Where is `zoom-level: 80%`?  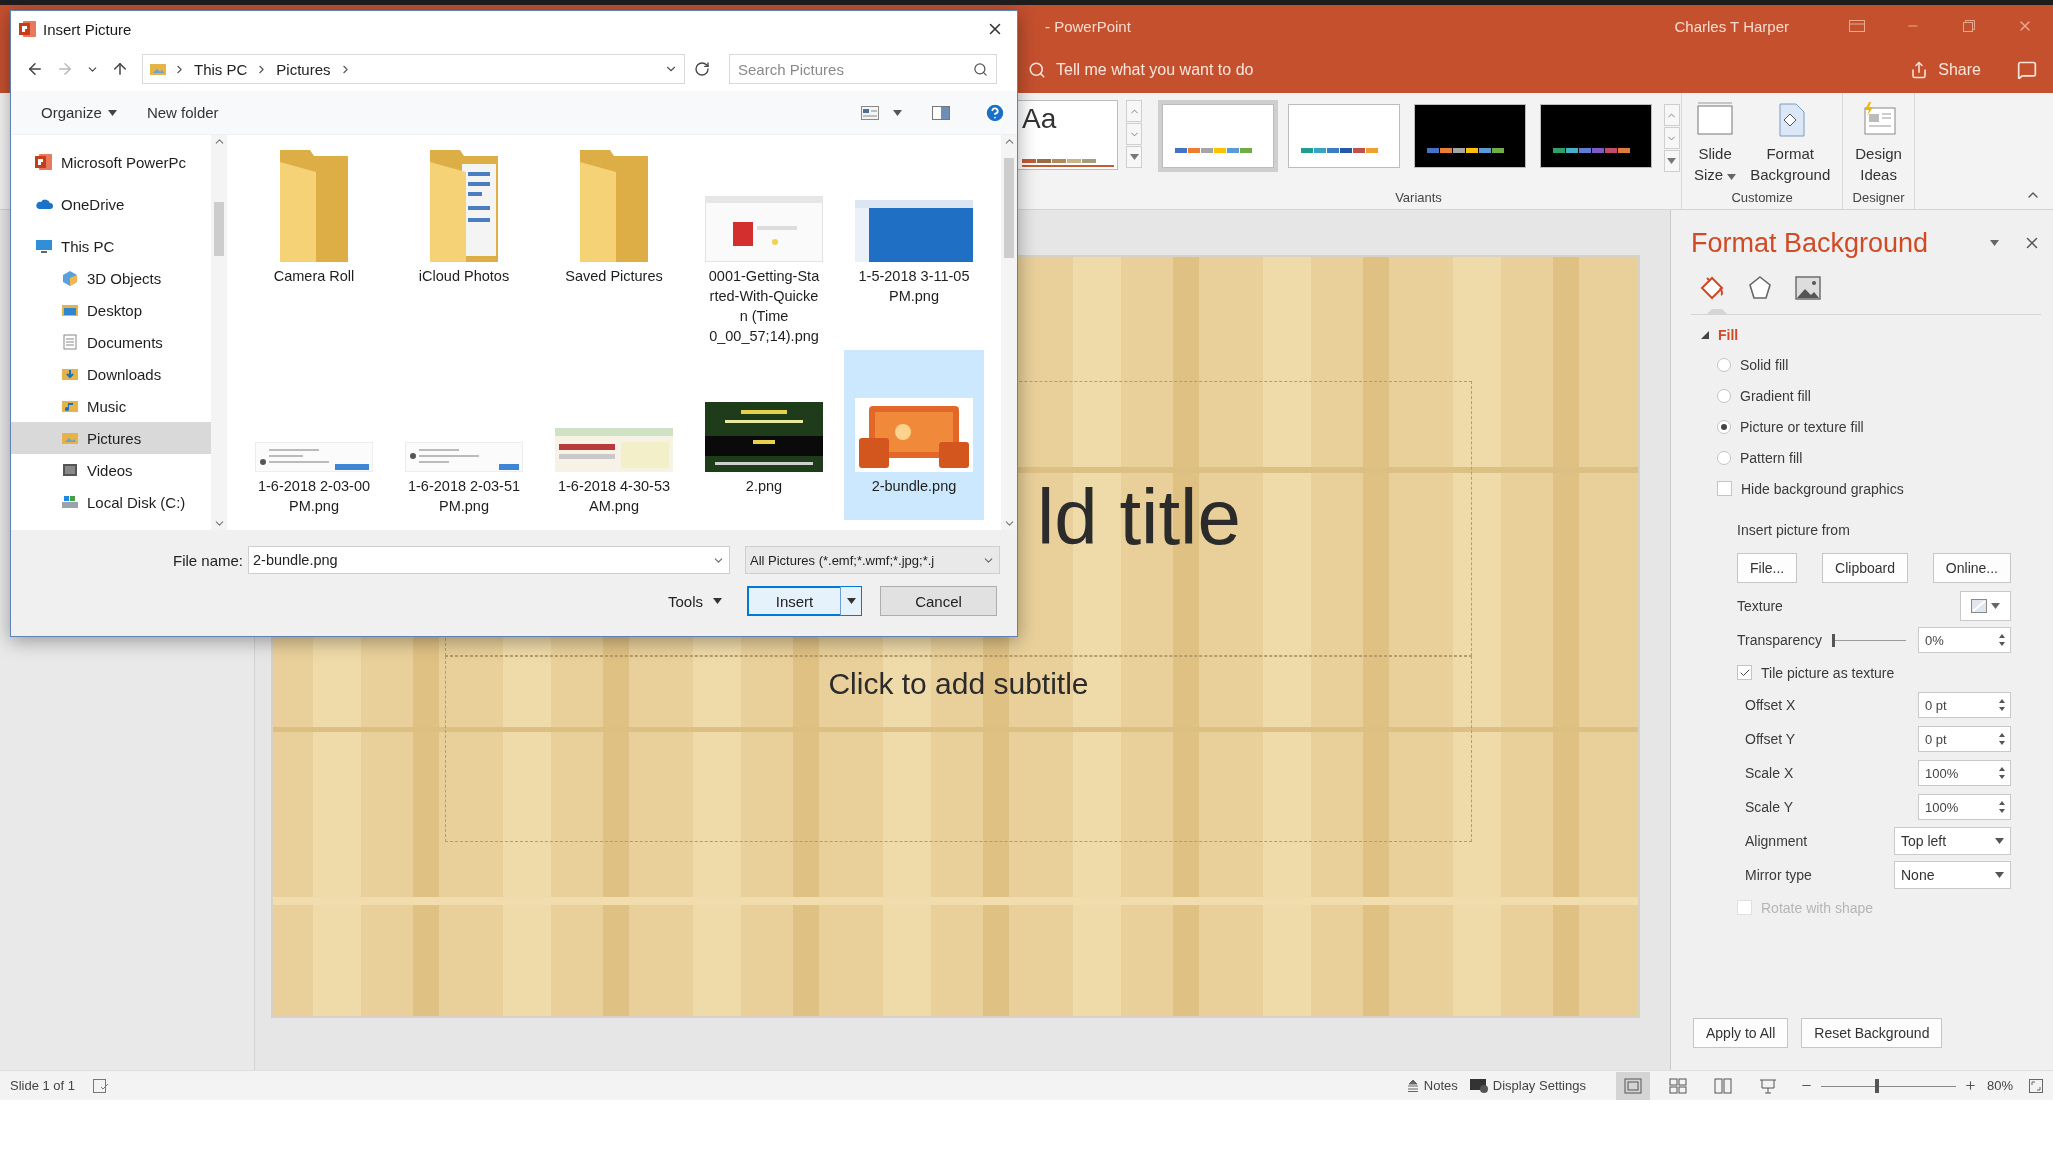
zoom-level: 80% is located at coordinates (1999, 1085).